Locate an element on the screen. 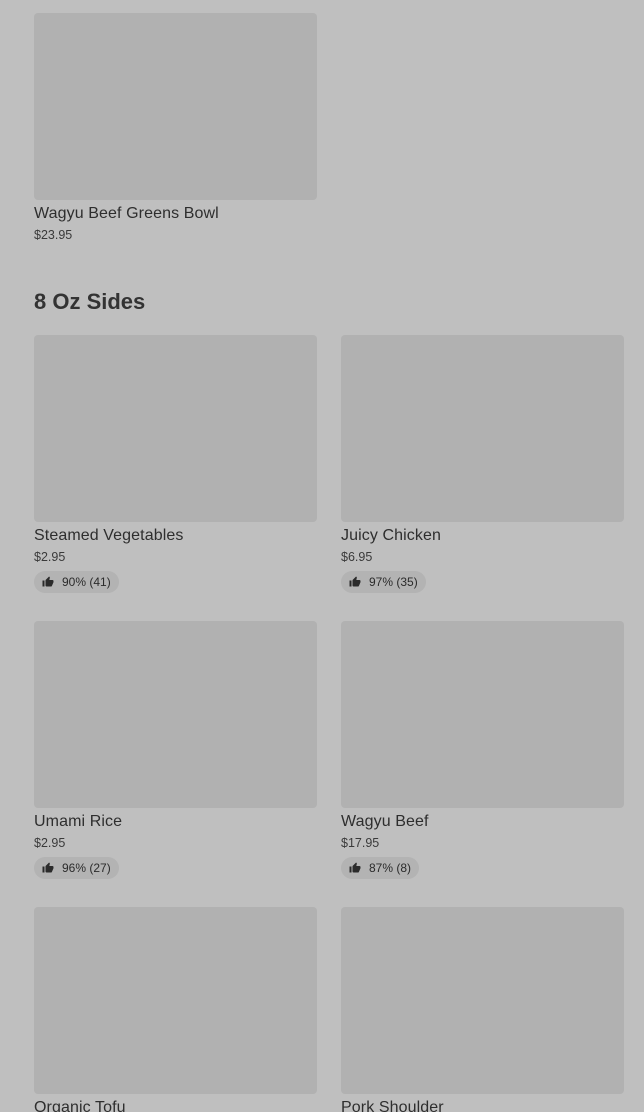  item-name: Steamed Vegetables is located at coordinates (109, 535).